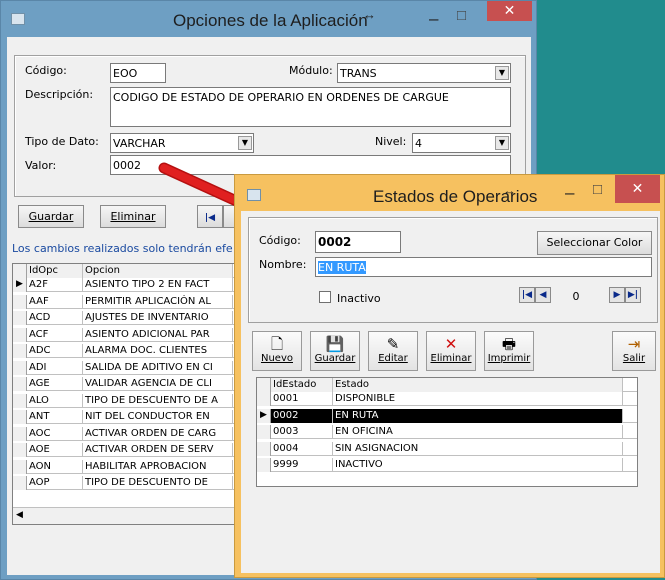 The width and height of the screenshot is (665, 580). What do you see at coordinates (126, 400) in the screenshot?
I see `table-row: ALO TIPO DE DESCUENTO DE A` at bounding box center [126, 400].